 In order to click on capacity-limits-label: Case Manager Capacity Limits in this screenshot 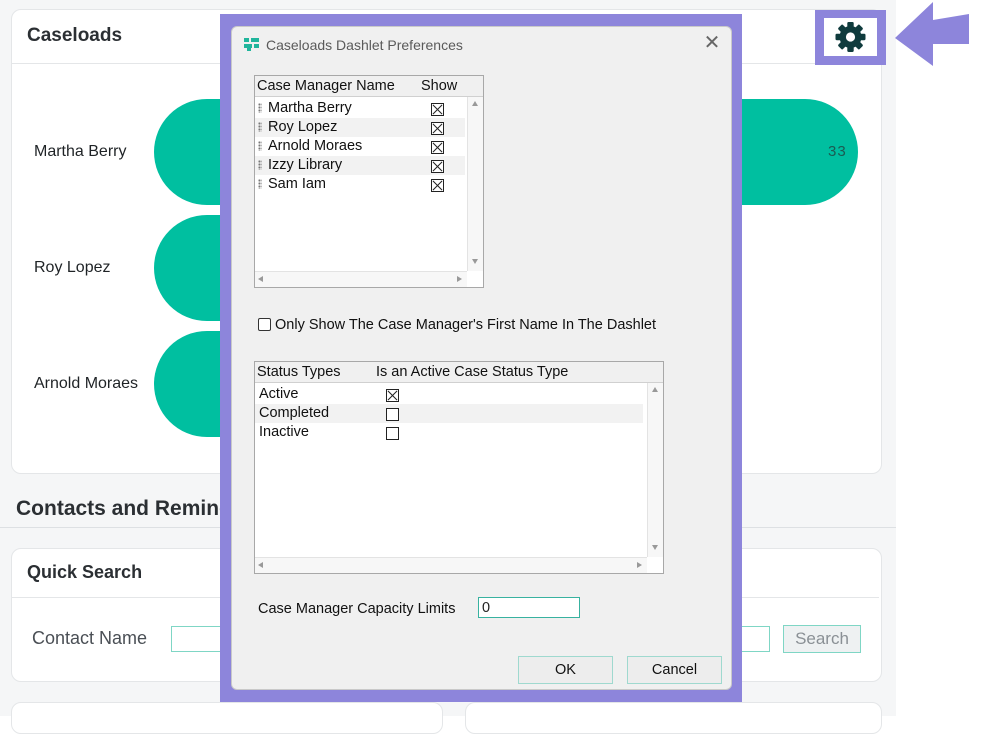, I will do `click(357, 609)`.